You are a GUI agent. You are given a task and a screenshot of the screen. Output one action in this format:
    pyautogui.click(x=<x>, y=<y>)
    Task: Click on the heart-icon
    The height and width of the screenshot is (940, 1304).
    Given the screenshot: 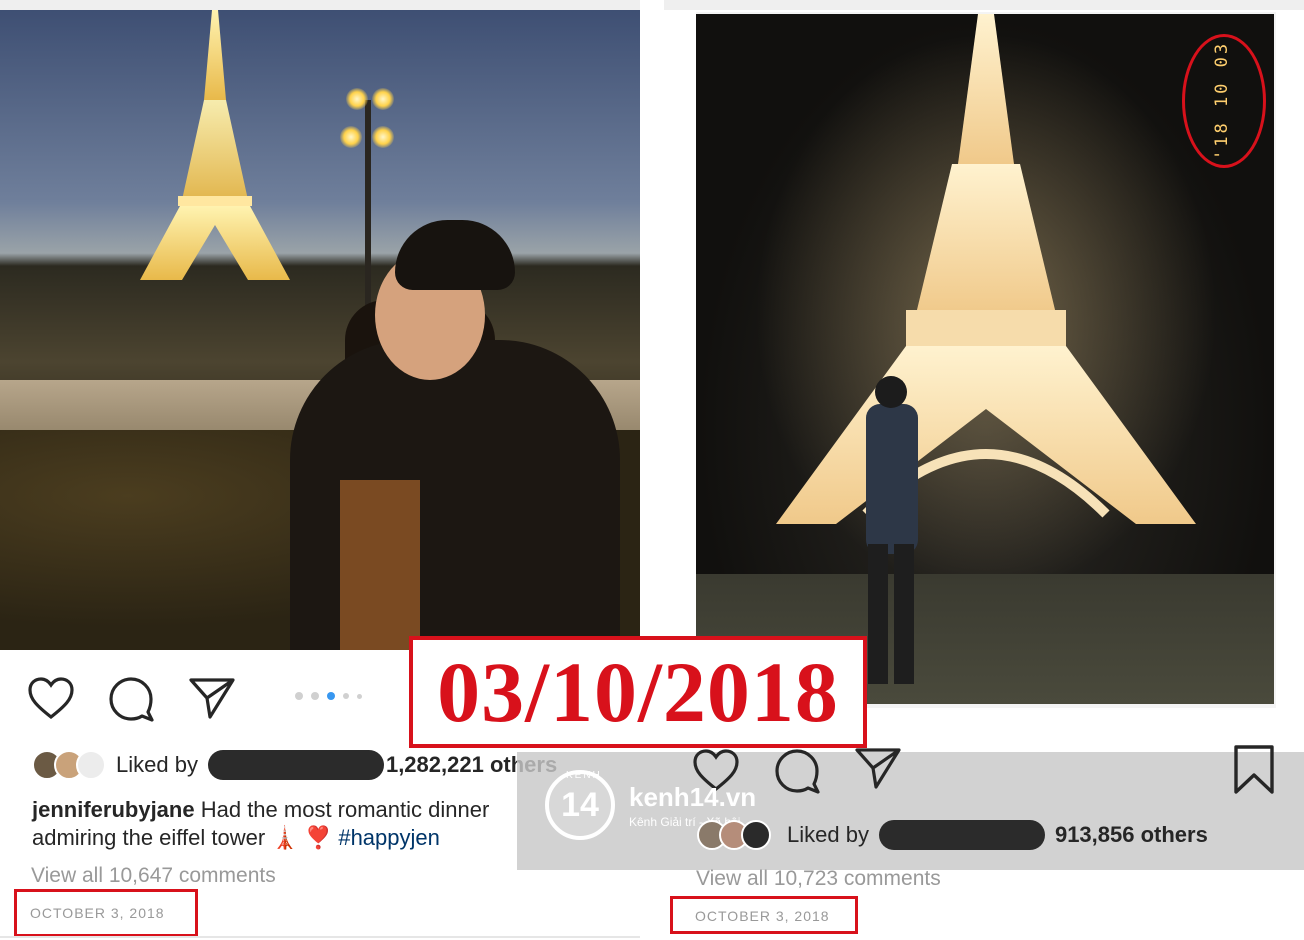 What is the action you would take?
    pyautogui.click(x=51, y=698)
    